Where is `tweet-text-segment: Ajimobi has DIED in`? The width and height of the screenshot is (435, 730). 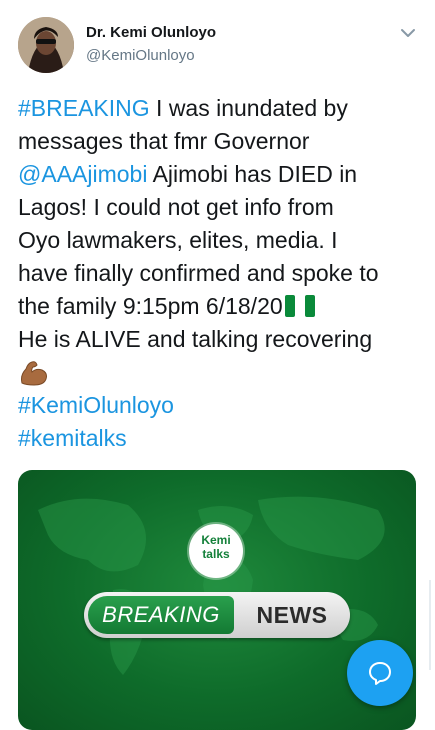 tweet-text-segment: Ajimobi has DIED in is located at coordinates (252, 174).